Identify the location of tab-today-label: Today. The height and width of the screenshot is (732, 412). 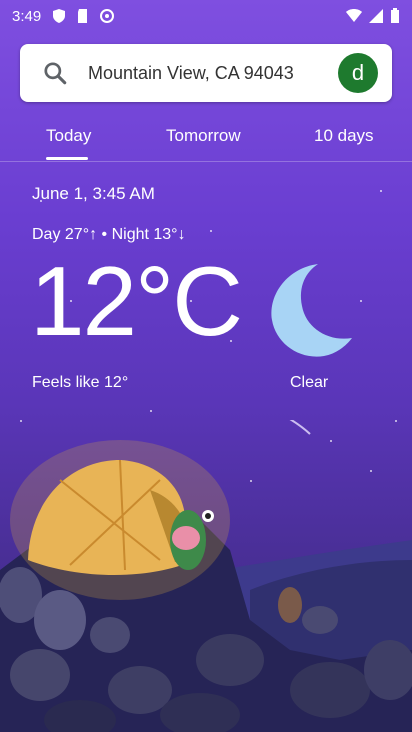
(69, 135).